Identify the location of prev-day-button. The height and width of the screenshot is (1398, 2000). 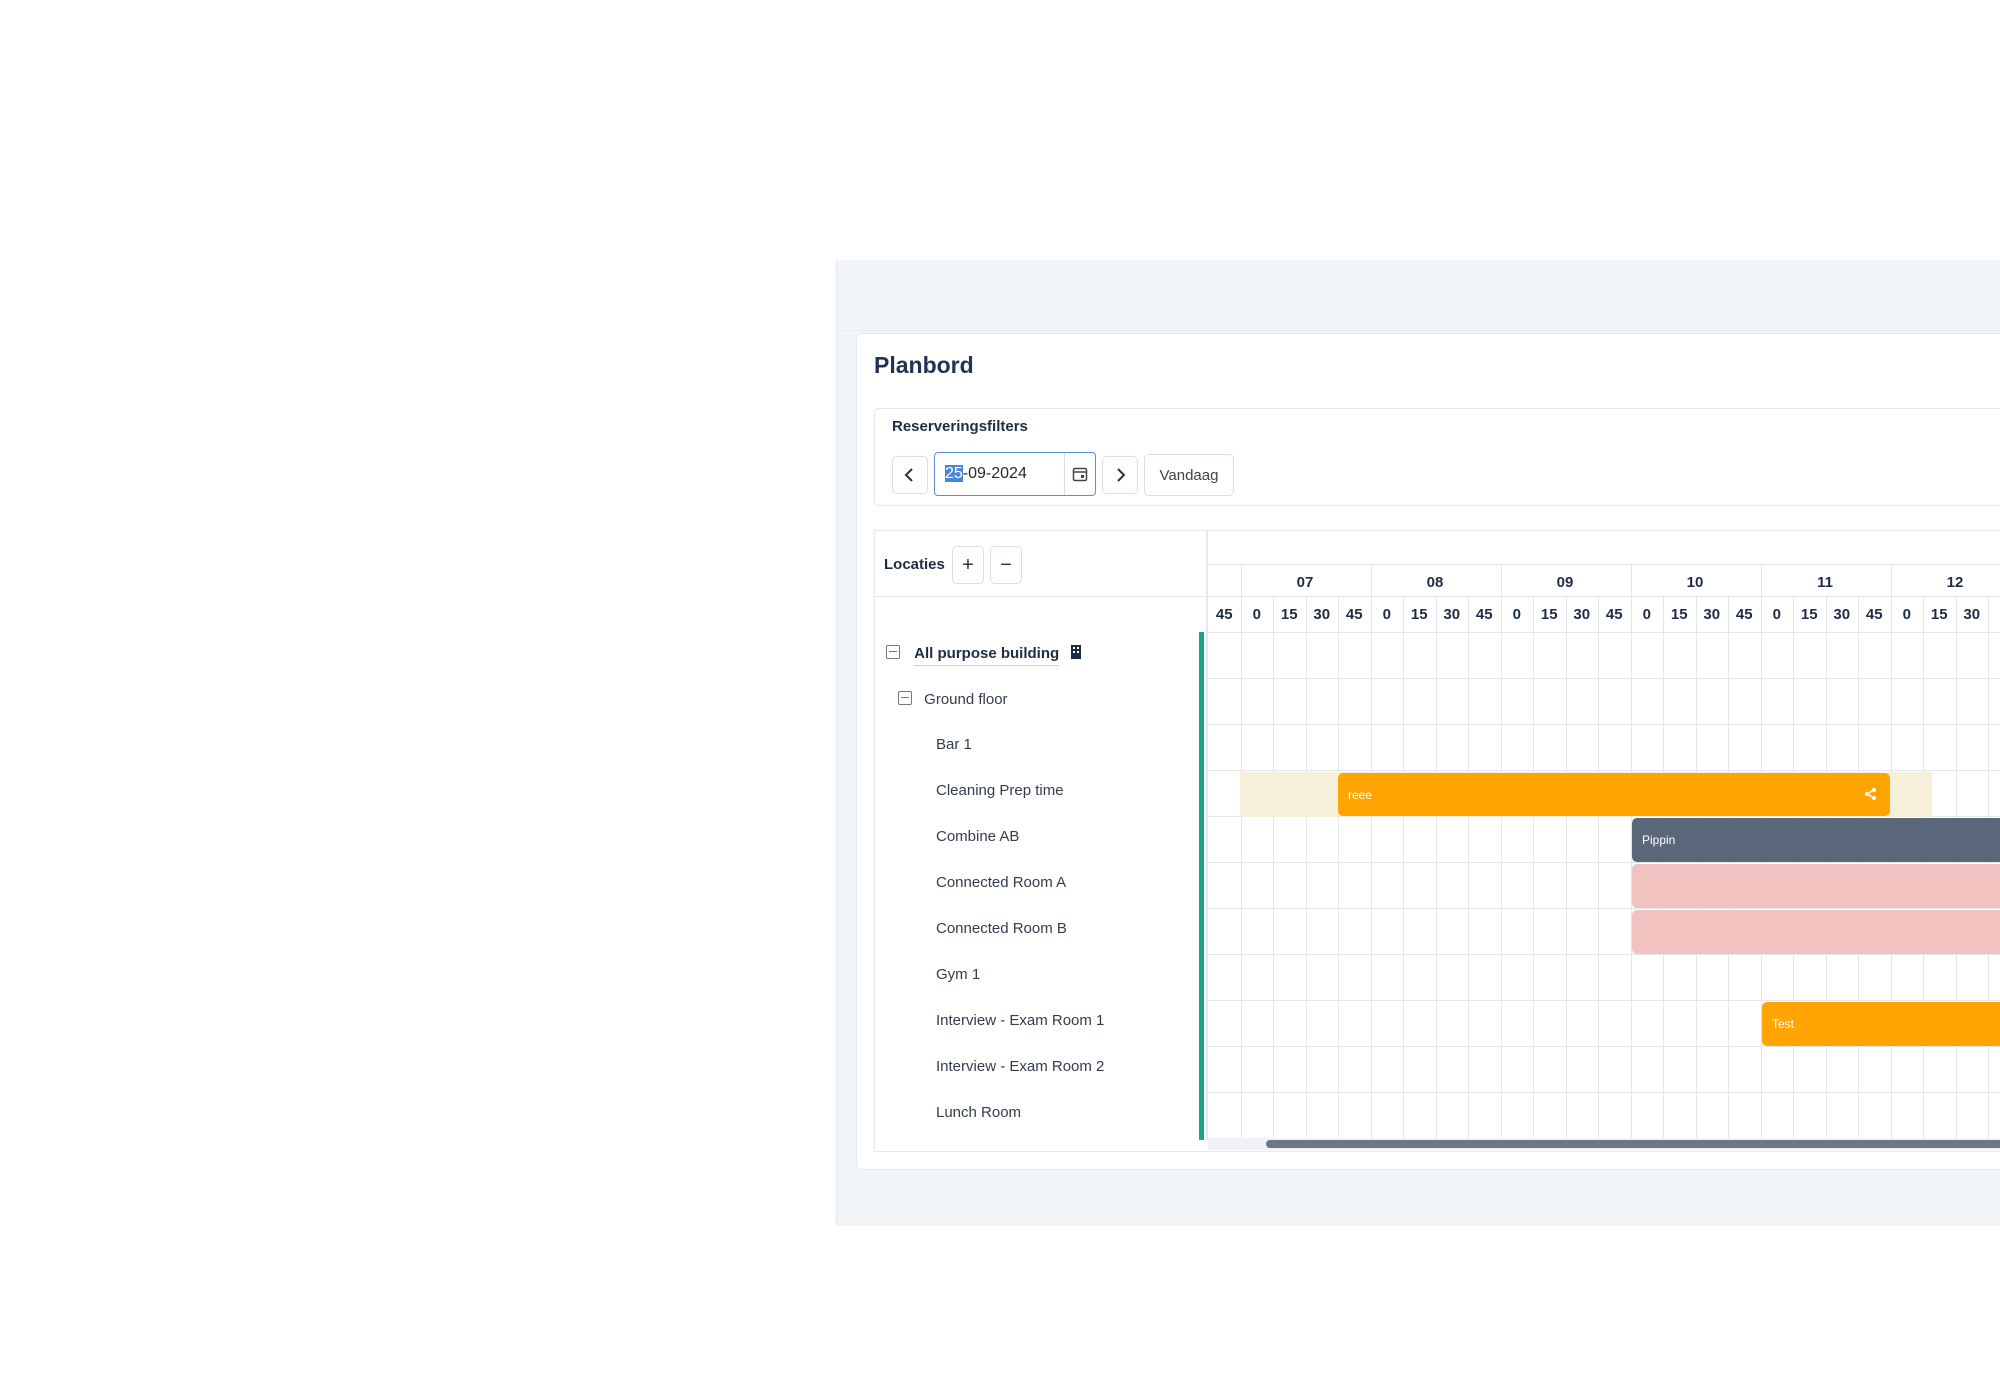
(910, 475).